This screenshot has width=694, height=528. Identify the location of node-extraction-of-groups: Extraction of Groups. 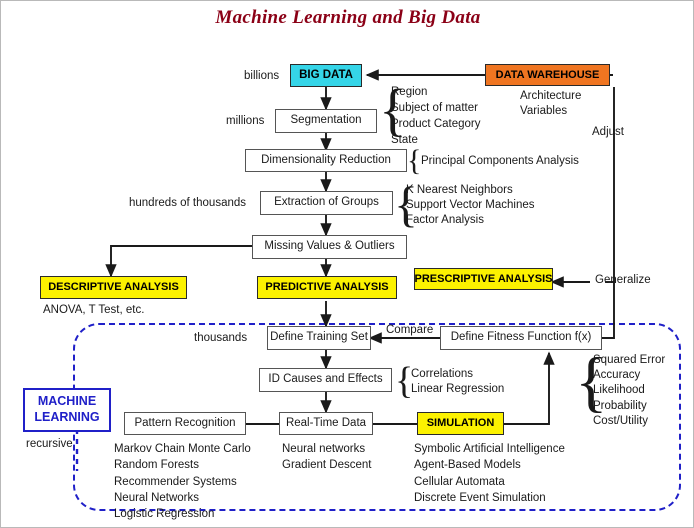
(326, 203).